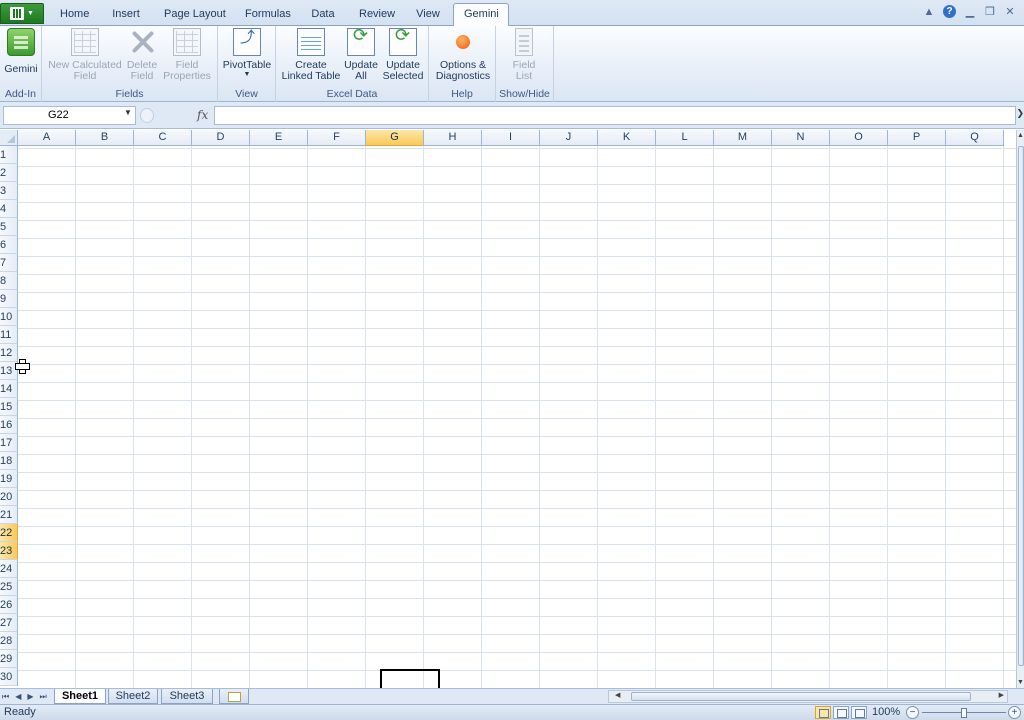 This screenshot has height=720, width=1024. Describe the element at coordinates (9, 299) in the screenshot. I see `row-header: 9` at that location.